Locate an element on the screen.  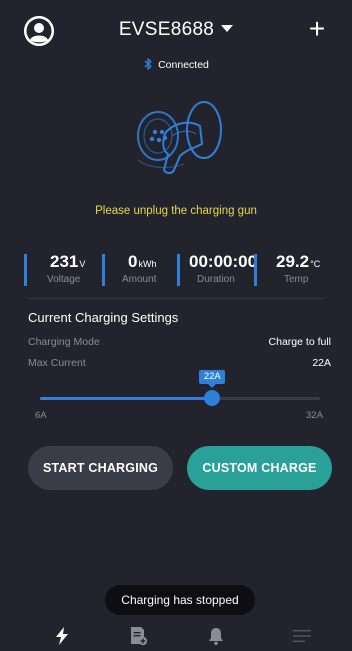
connection-status-text: Connected is located at coordinates (183, 65).